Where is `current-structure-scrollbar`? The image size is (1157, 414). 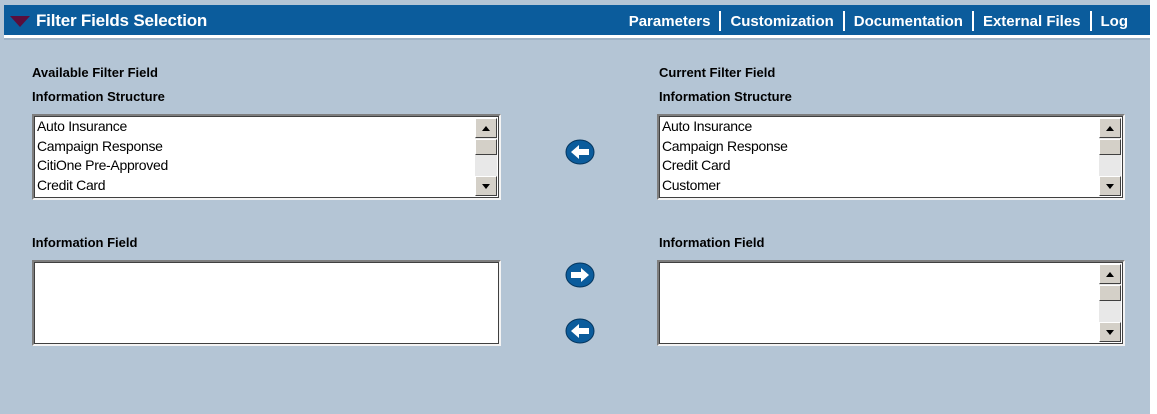
current-structure-scrollbar is located at coordinates (1110, 157).